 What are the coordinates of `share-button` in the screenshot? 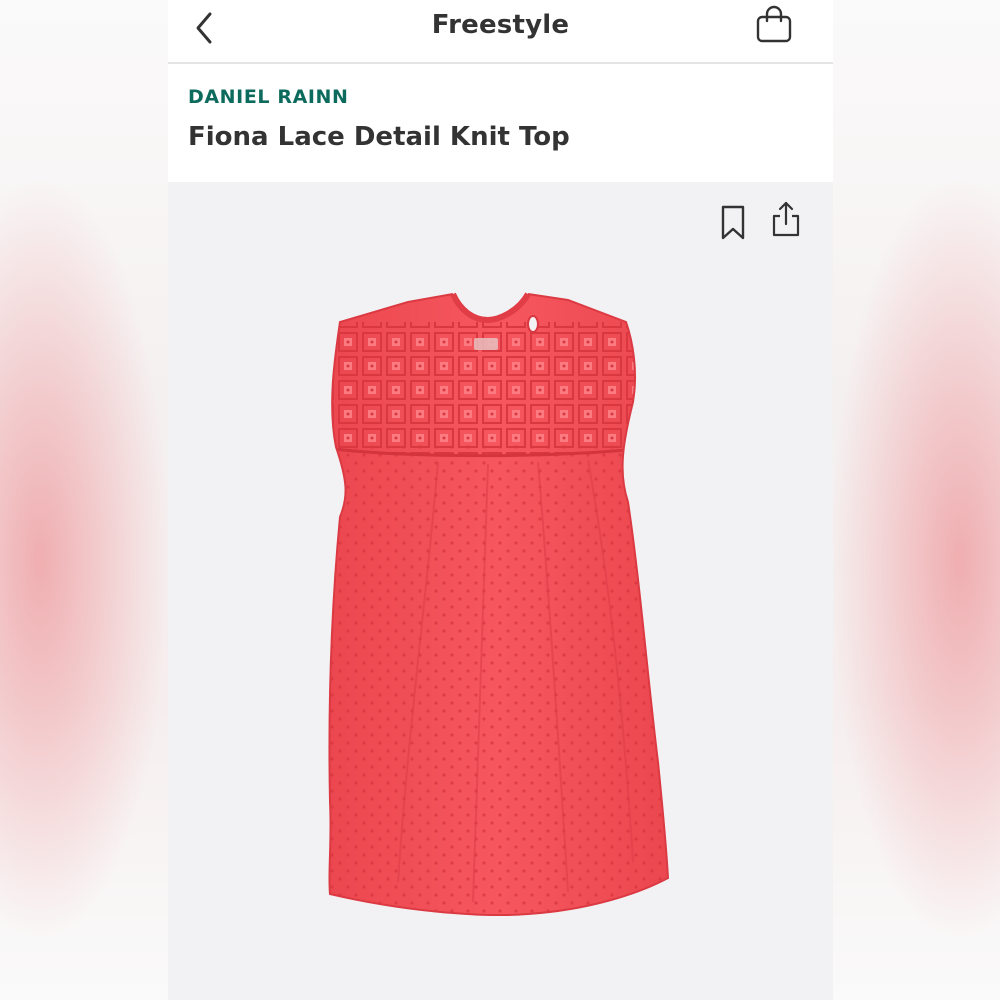 It's located at (786, 219).